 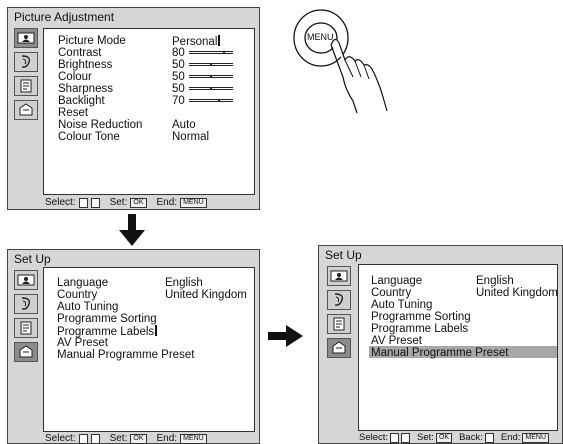 I want to click on sharpness-value: 50, so click(x=178, y=89).